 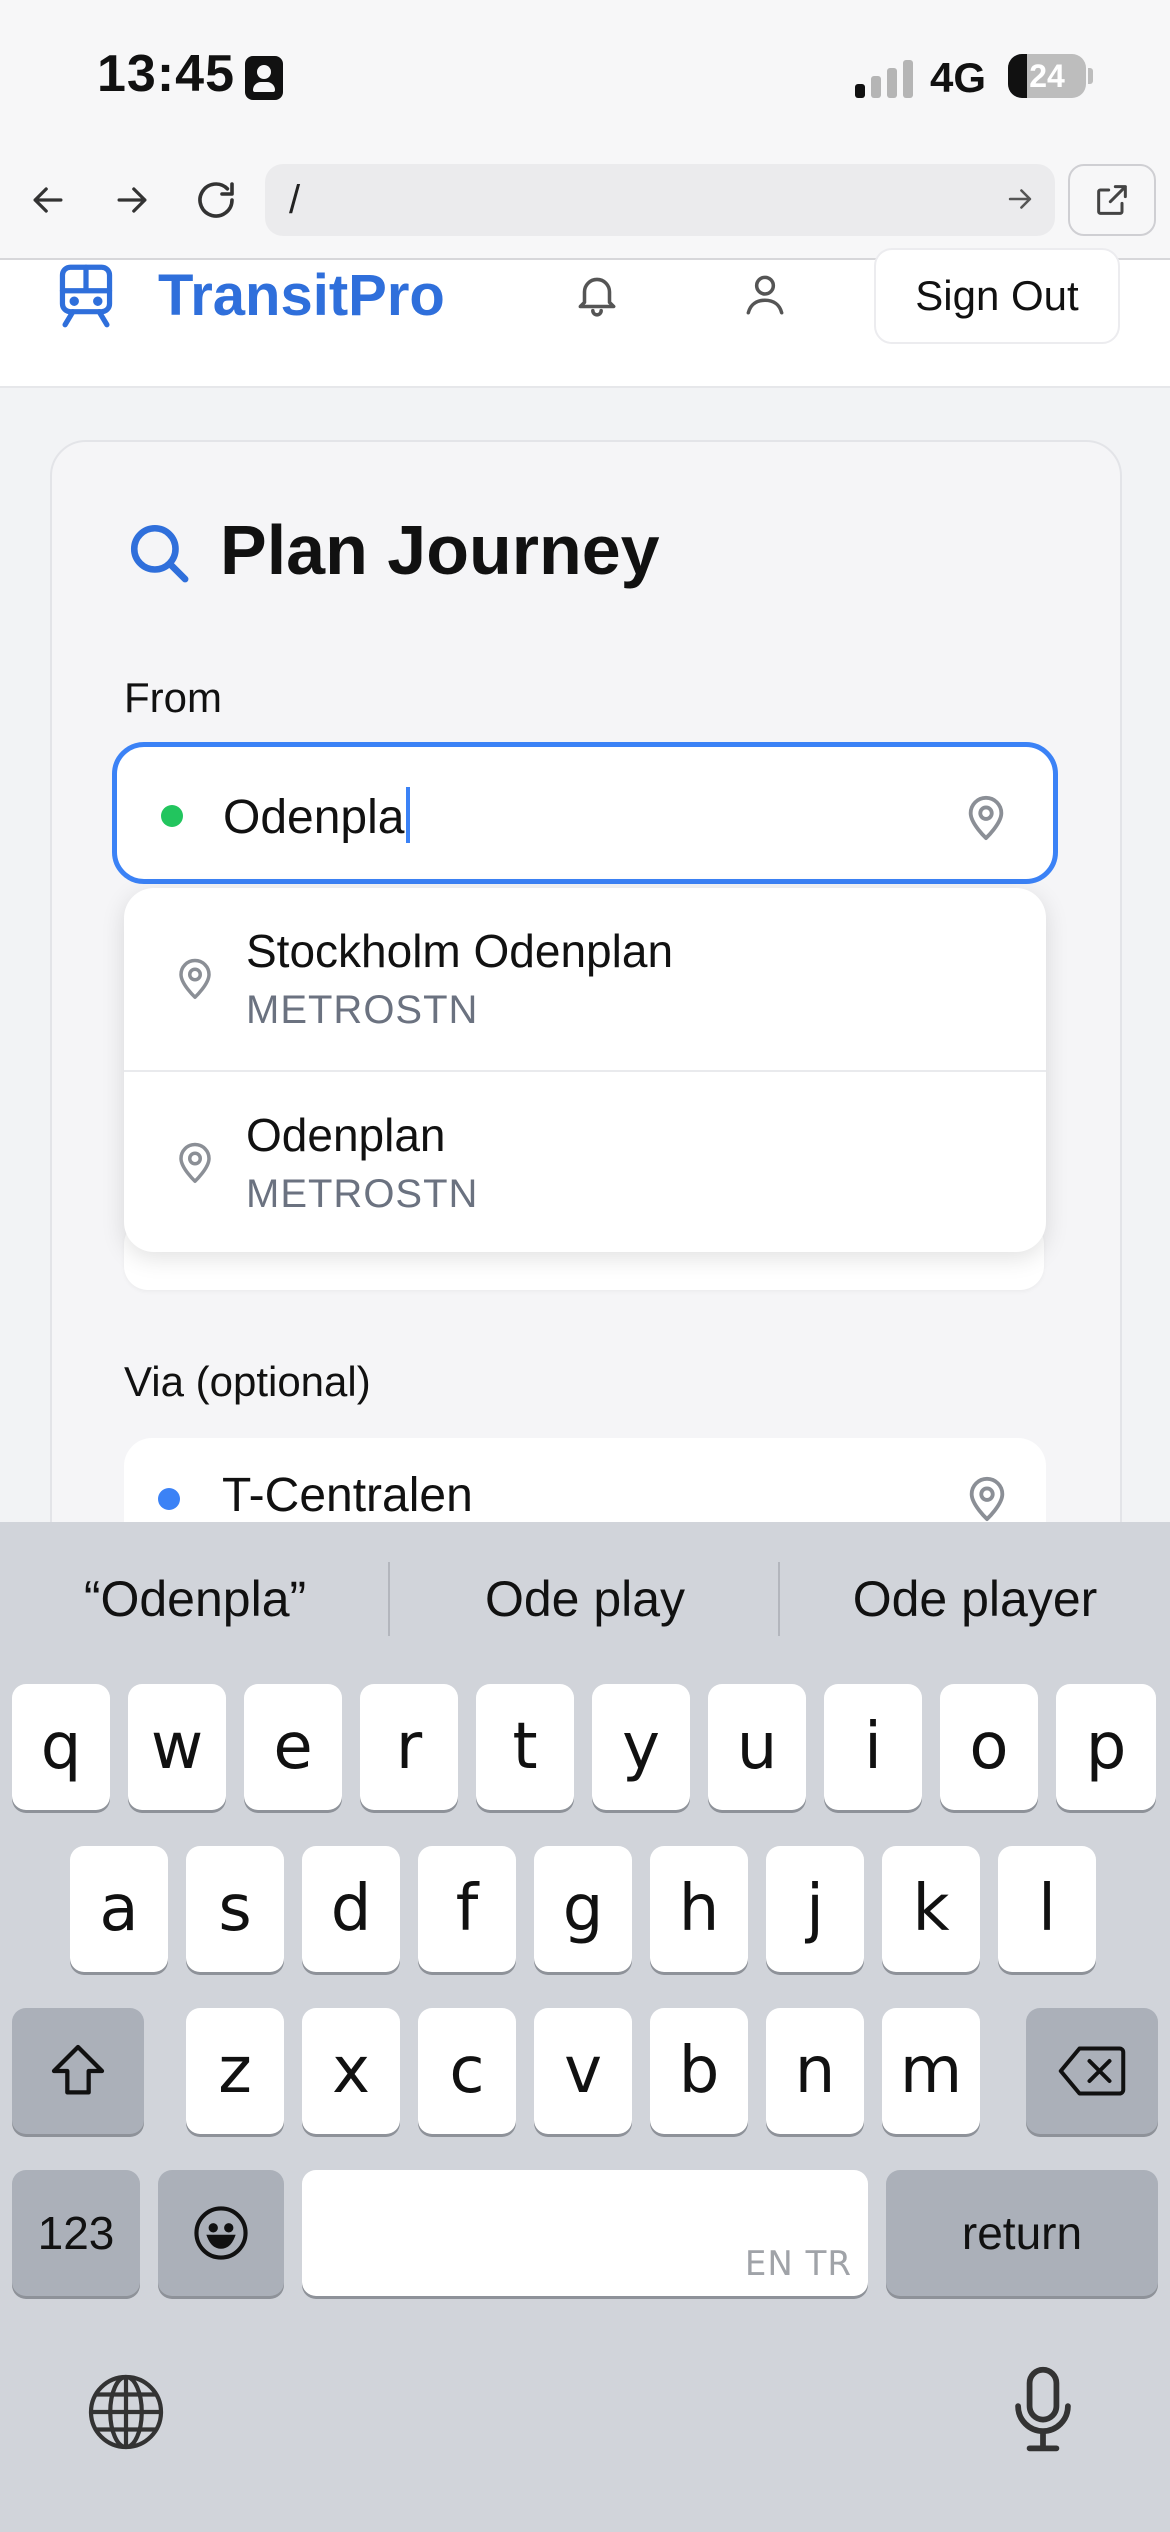 What do you see at coordinates (1090, 76) in the screenshot?
I see `battery-tip` at bounding box center [1090, 76].